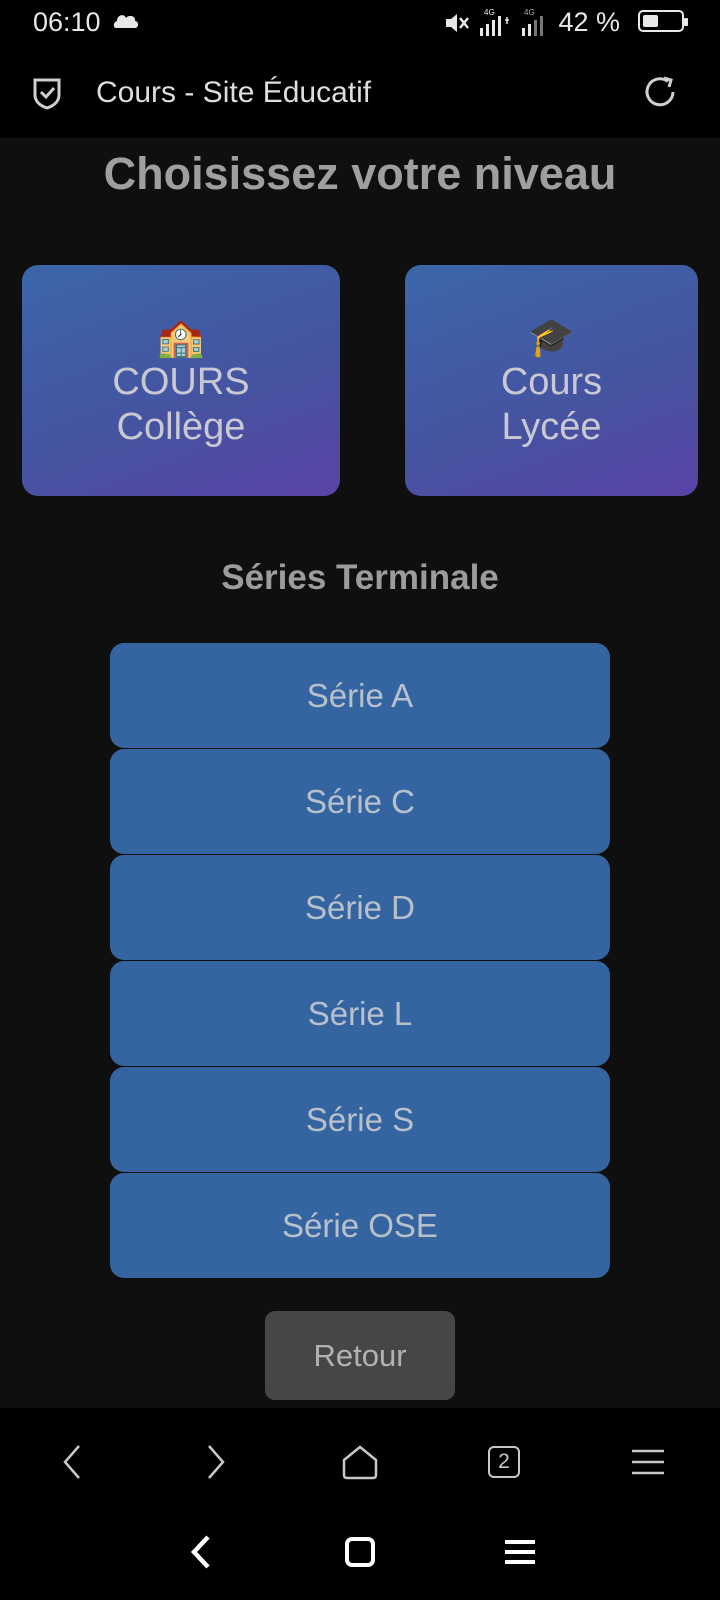  Describe the element at coordinates (181, 337) in the screenshot. I see `school-icon: 🏫` at that location.